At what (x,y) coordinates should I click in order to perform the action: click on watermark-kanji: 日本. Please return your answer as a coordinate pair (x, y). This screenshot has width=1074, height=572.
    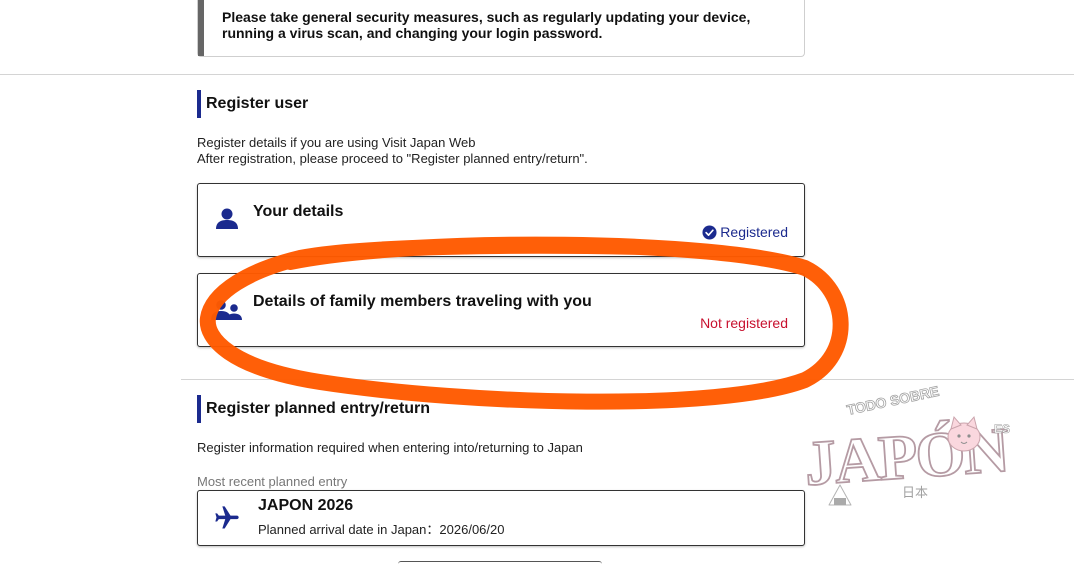
    Looking at the image, I should click on (915, 493).